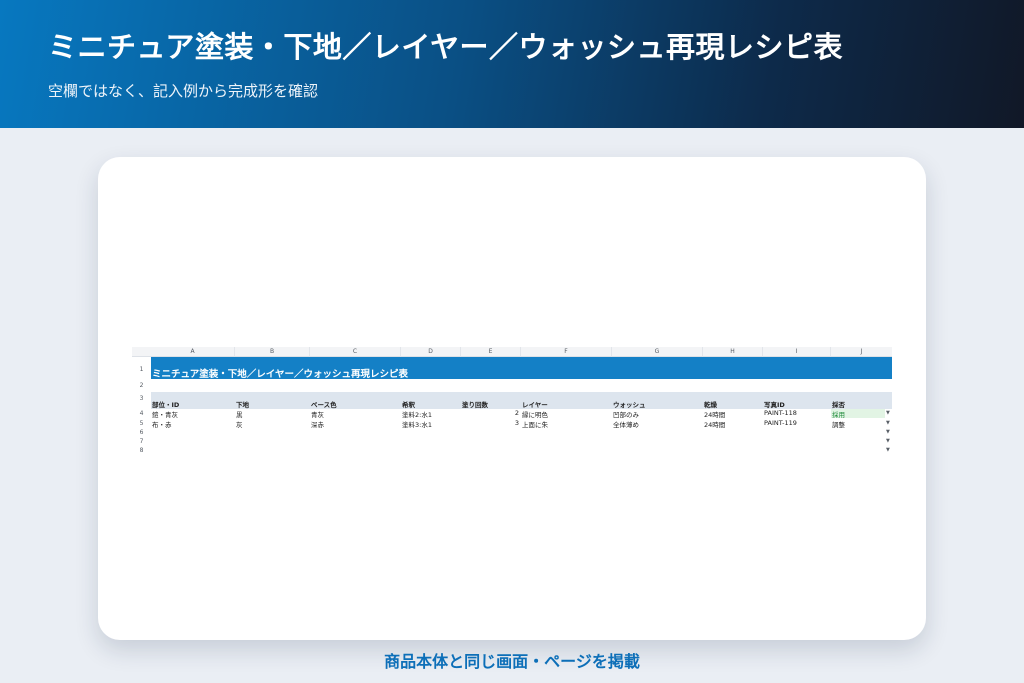 Image resolution: width=1024 pixels, height=683 pixels. What do you see at coordinates (431, 352) in the screenshot?
I see `column-header-d: D` at bounding box center [431, 352].